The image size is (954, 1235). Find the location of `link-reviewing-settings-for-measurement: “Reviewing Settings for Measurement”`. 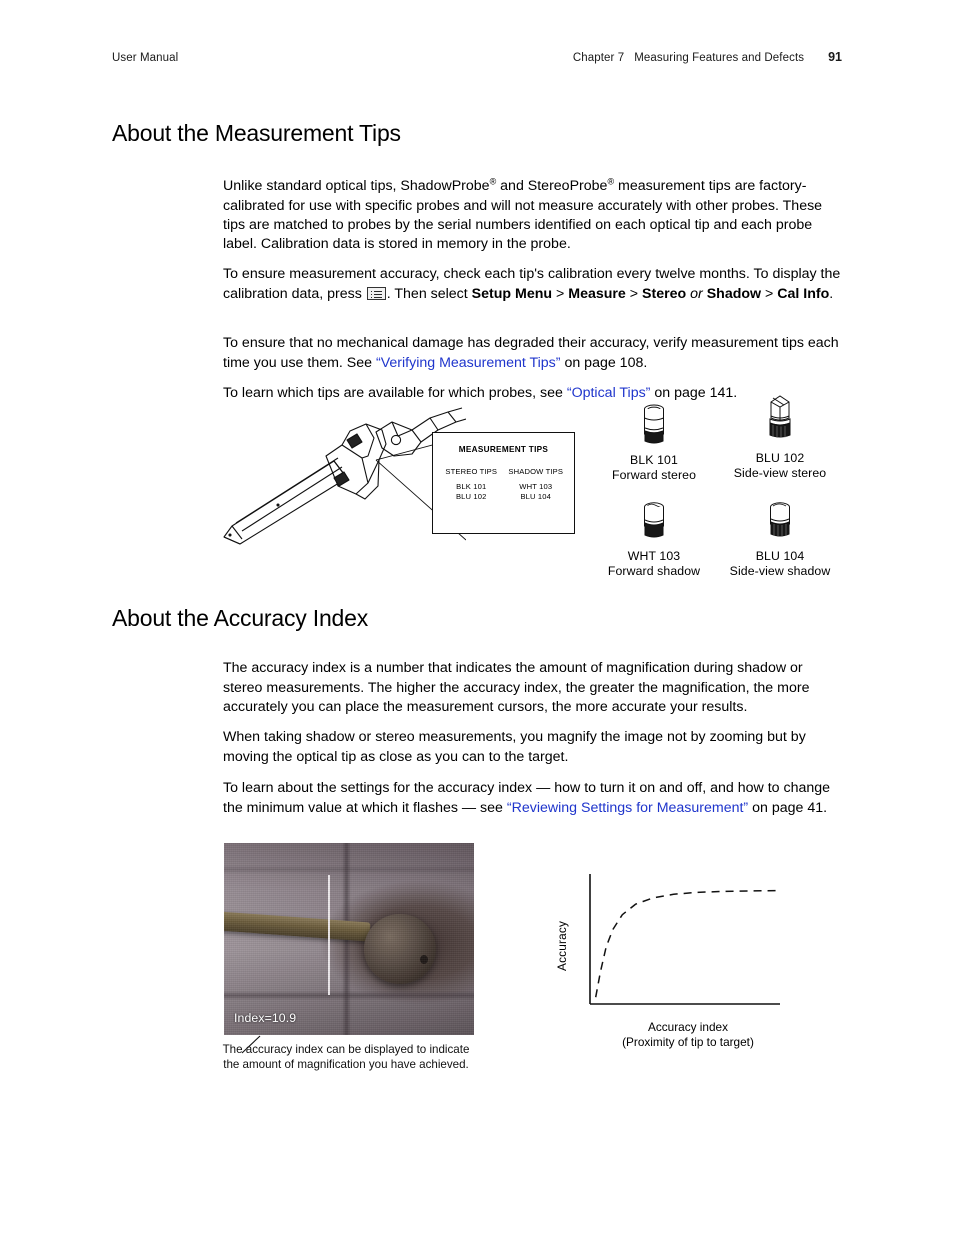

link-reviewing-settings-for-measurement: “Reviewing Settings for Measurement” is located at coordinates (627, 808).